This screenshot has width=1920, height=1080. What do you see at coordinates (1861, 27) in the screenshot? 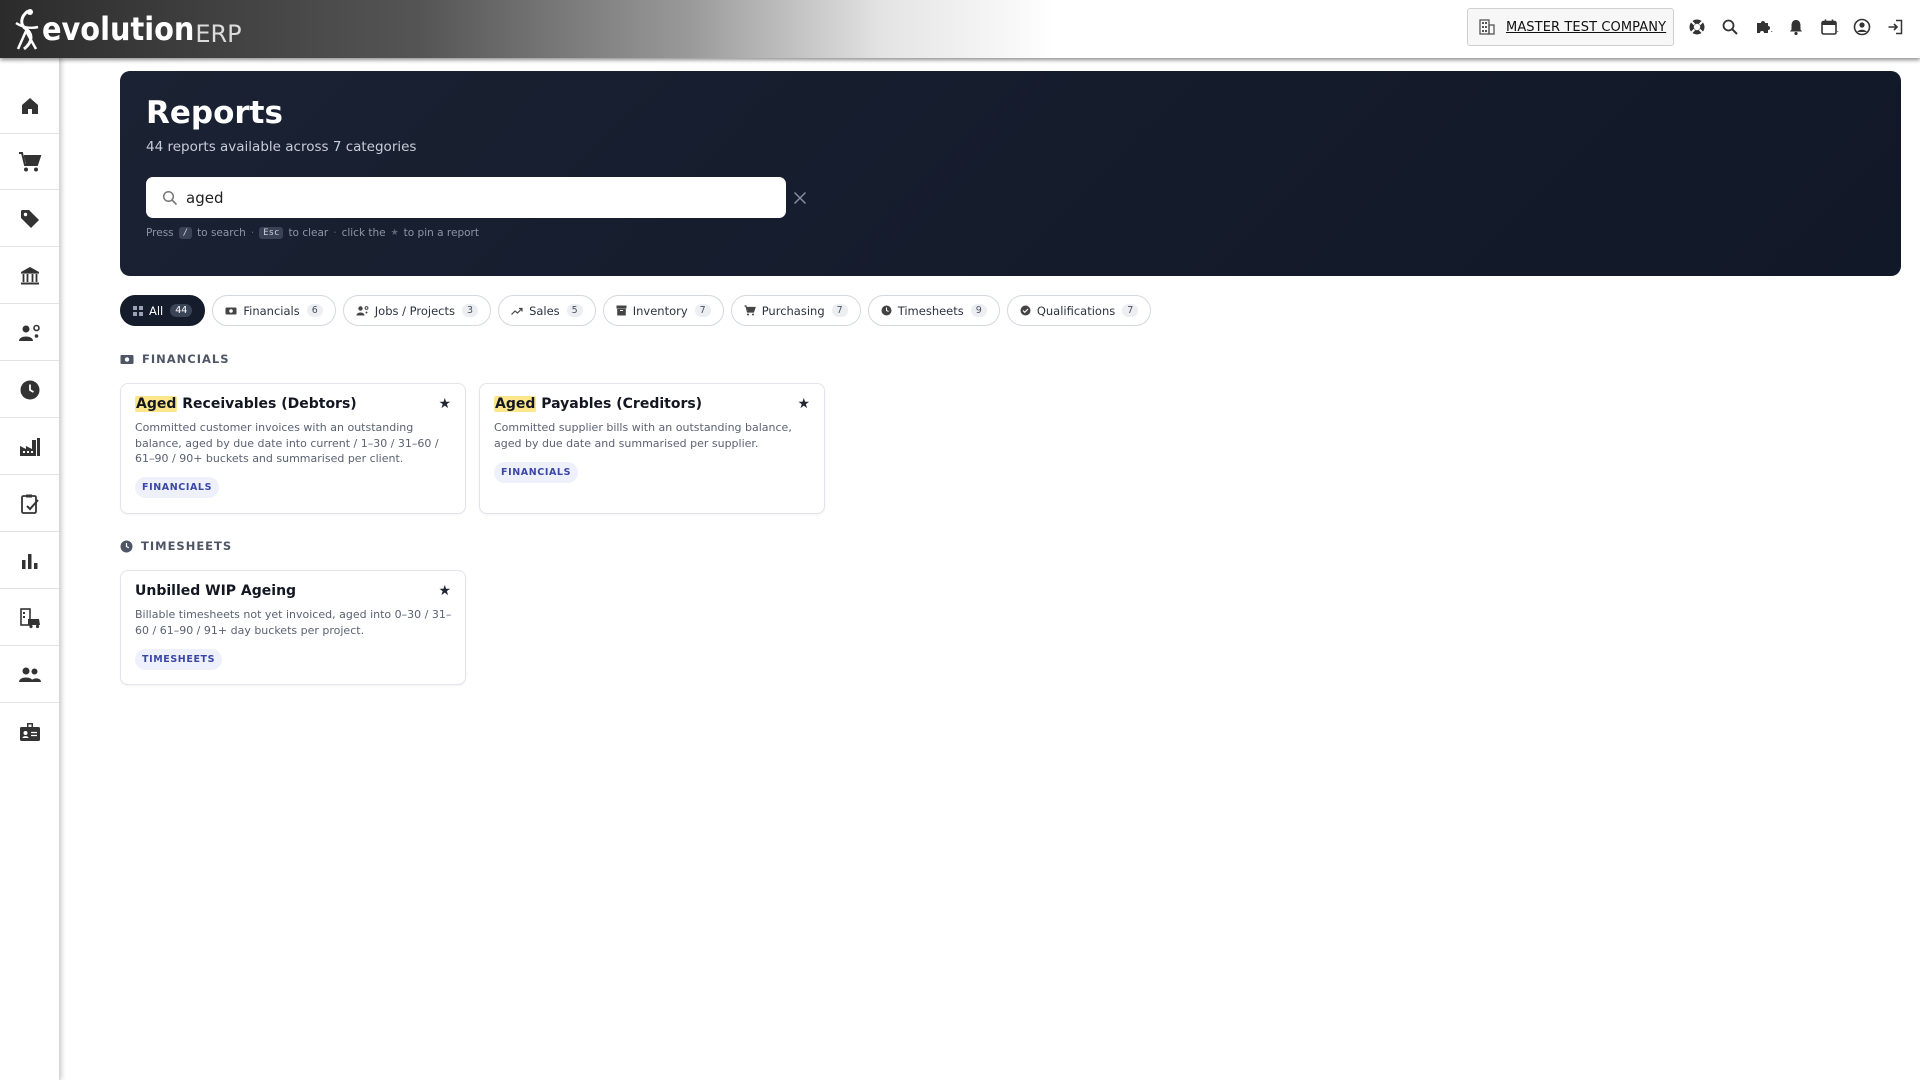
I see `user-circle-icon` at bounding box center [1861, 27].